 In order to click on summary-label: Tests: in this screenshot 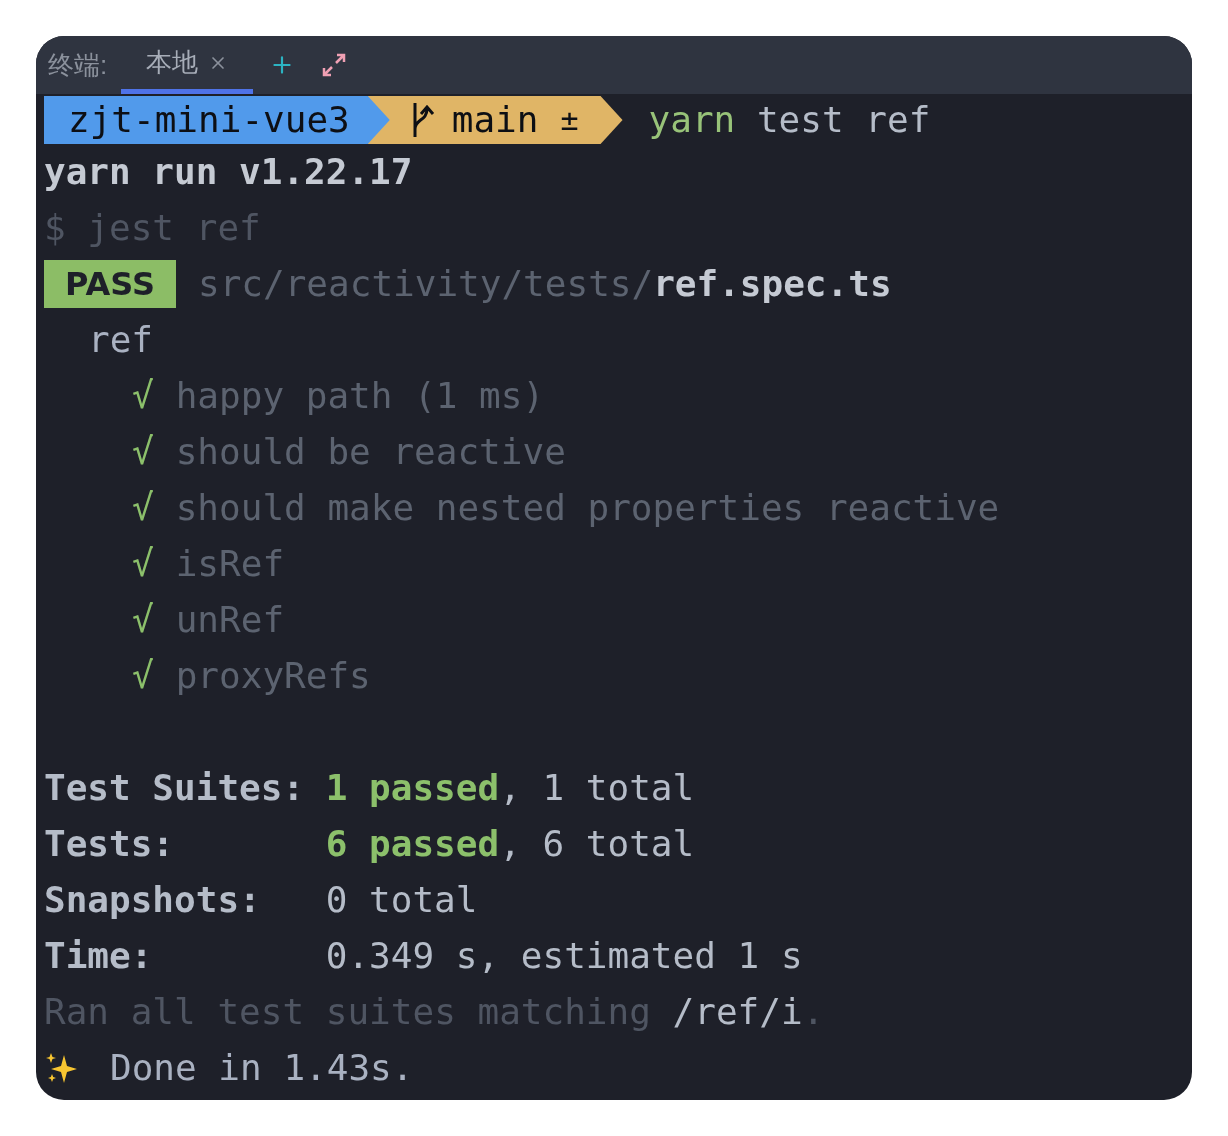, I will do `click(110, 844)`.